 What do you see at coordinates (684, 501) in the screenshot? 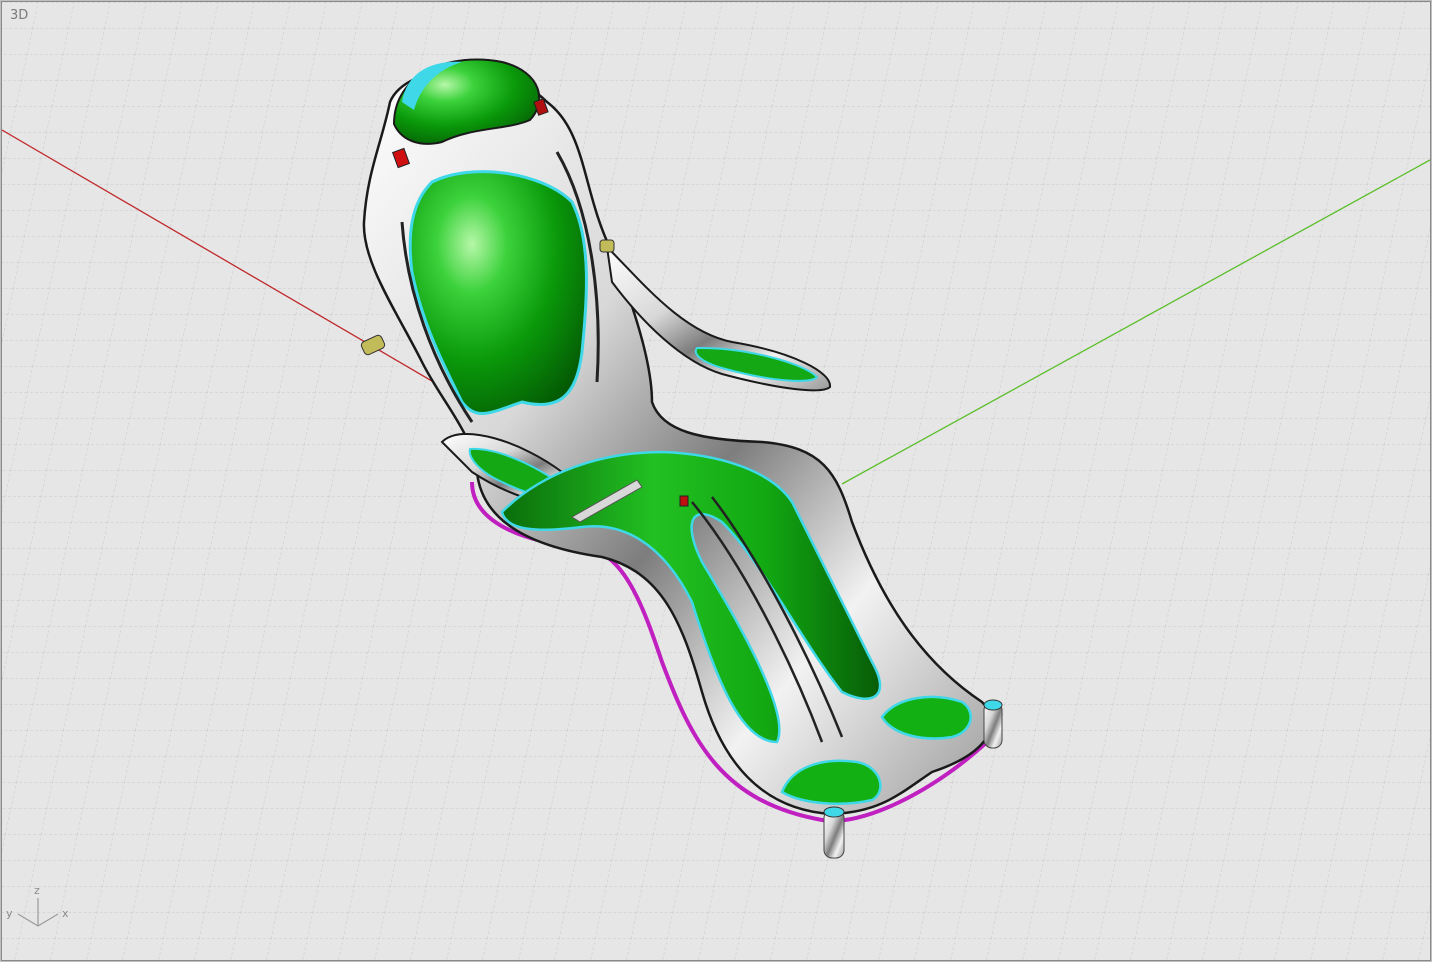
I see `red-marker-seat` at bounding box center [684, 501].